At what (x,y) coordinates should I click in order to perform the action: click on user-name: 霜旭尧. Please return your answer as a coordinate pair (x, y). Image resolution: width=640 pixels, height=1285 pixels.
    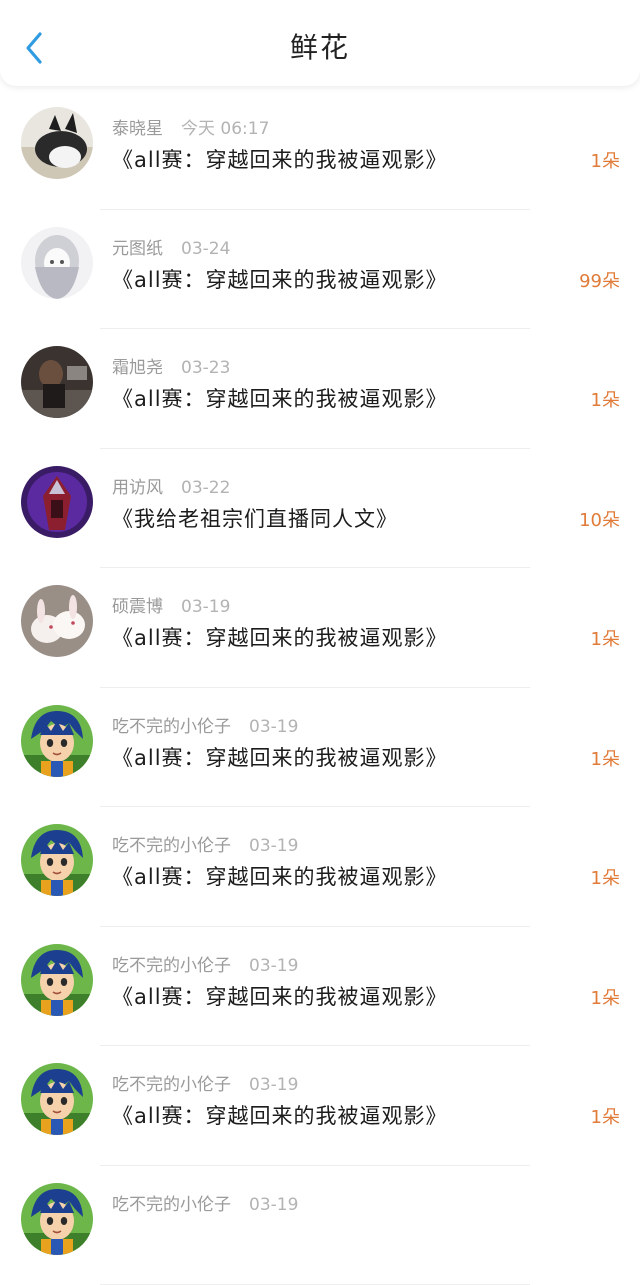
    Looking at the image, I should click on (137, 368).